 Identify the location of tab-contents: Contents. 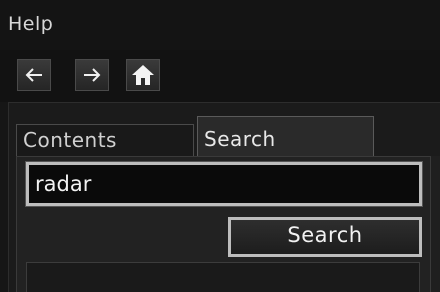
(105, 140).